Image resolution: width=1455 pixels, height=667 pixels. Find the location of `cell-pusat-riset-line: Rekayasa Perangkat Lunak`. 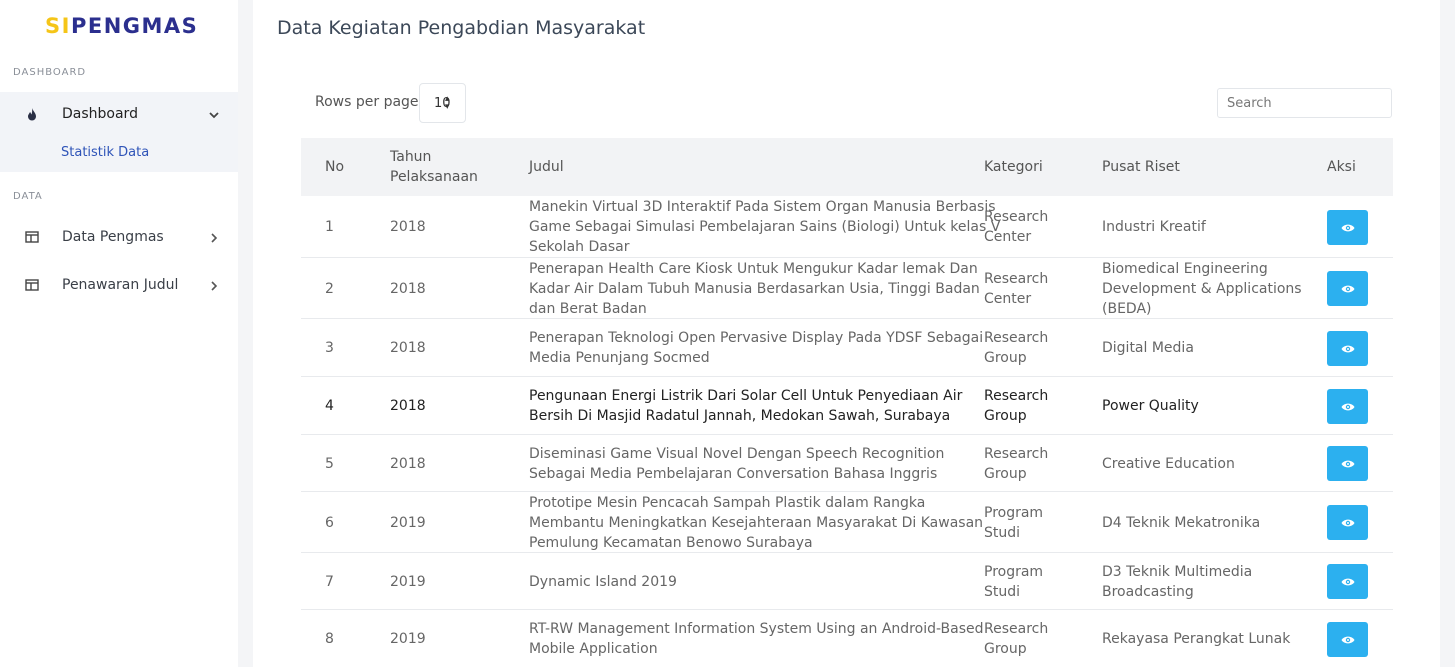

cell-pusat-riset-line: Rekayasa Perangkat Lunak is located at coordinates (1196, 639).